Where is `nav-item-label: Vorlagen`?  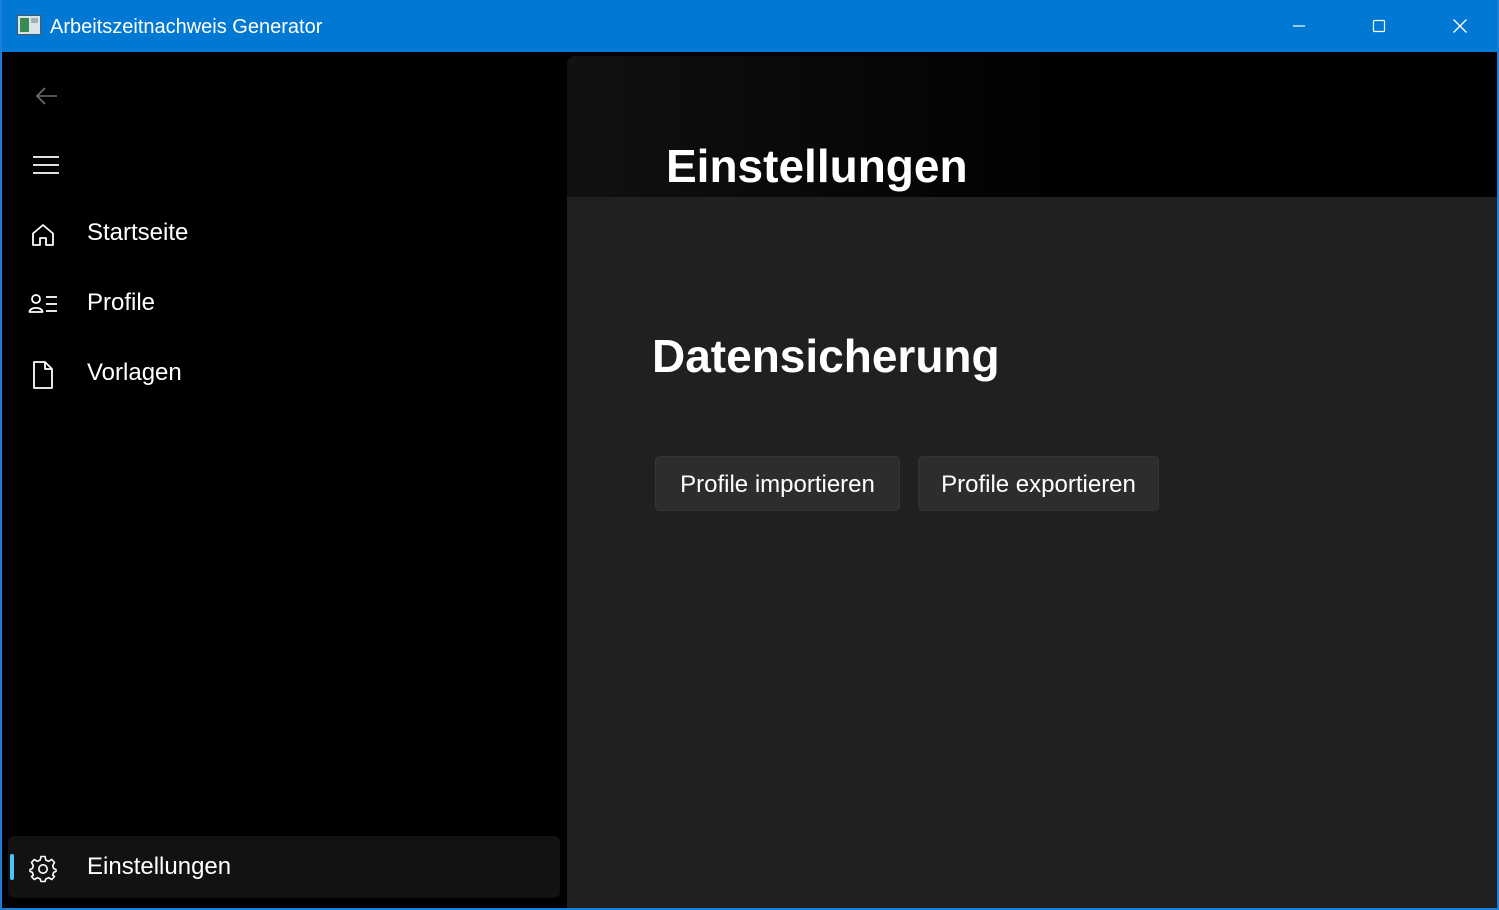
nav-item-label: Vorlagen is located at coordinates (134, 372).